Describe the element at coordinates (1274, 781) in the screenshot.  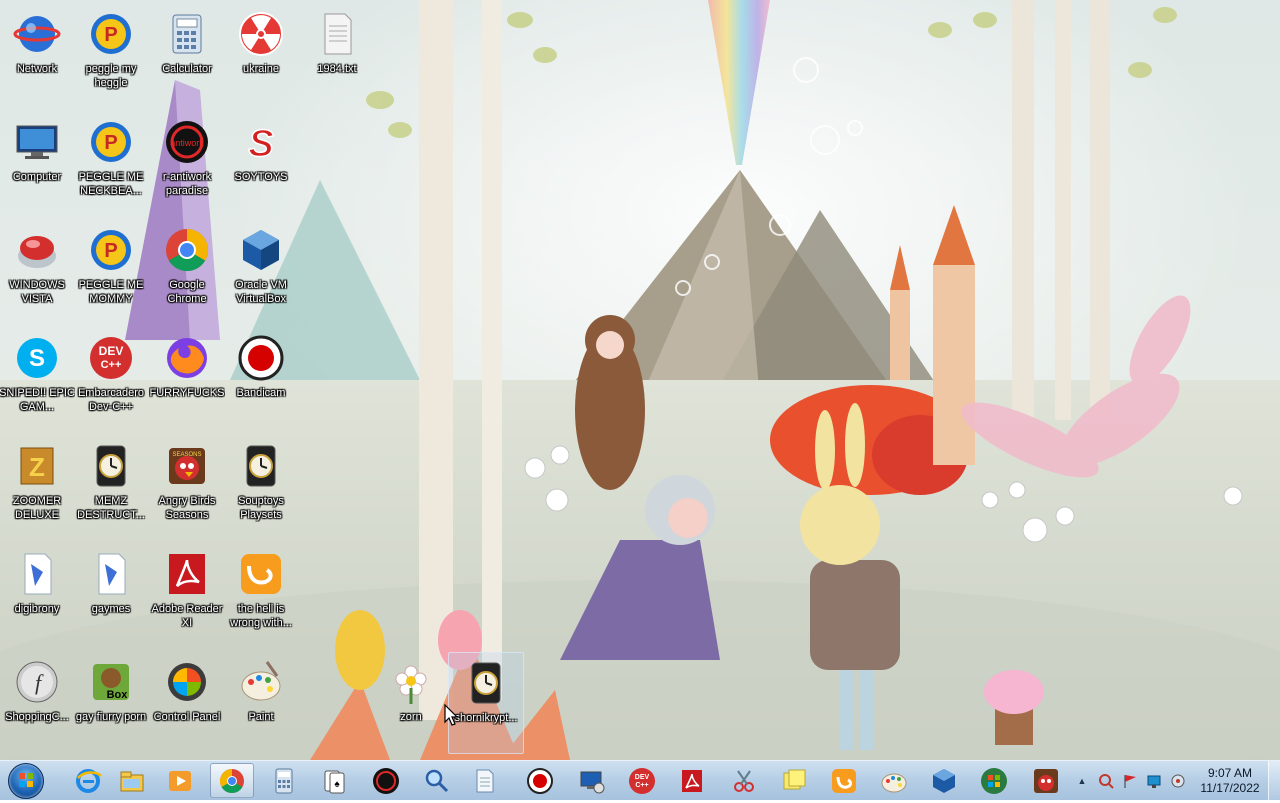
I see `show-desktop-button` at that location.